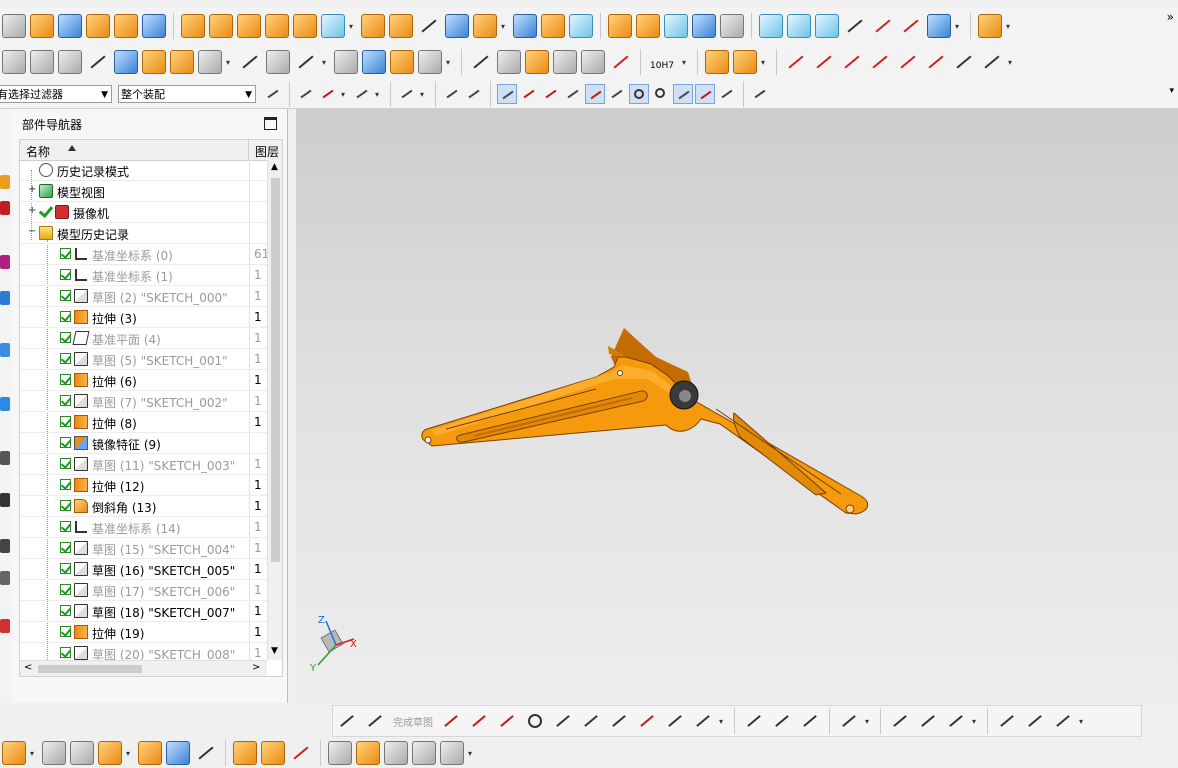 This screenshot has width=1178, height=768. I want to click on visible-check-icon, so click(45, 210).